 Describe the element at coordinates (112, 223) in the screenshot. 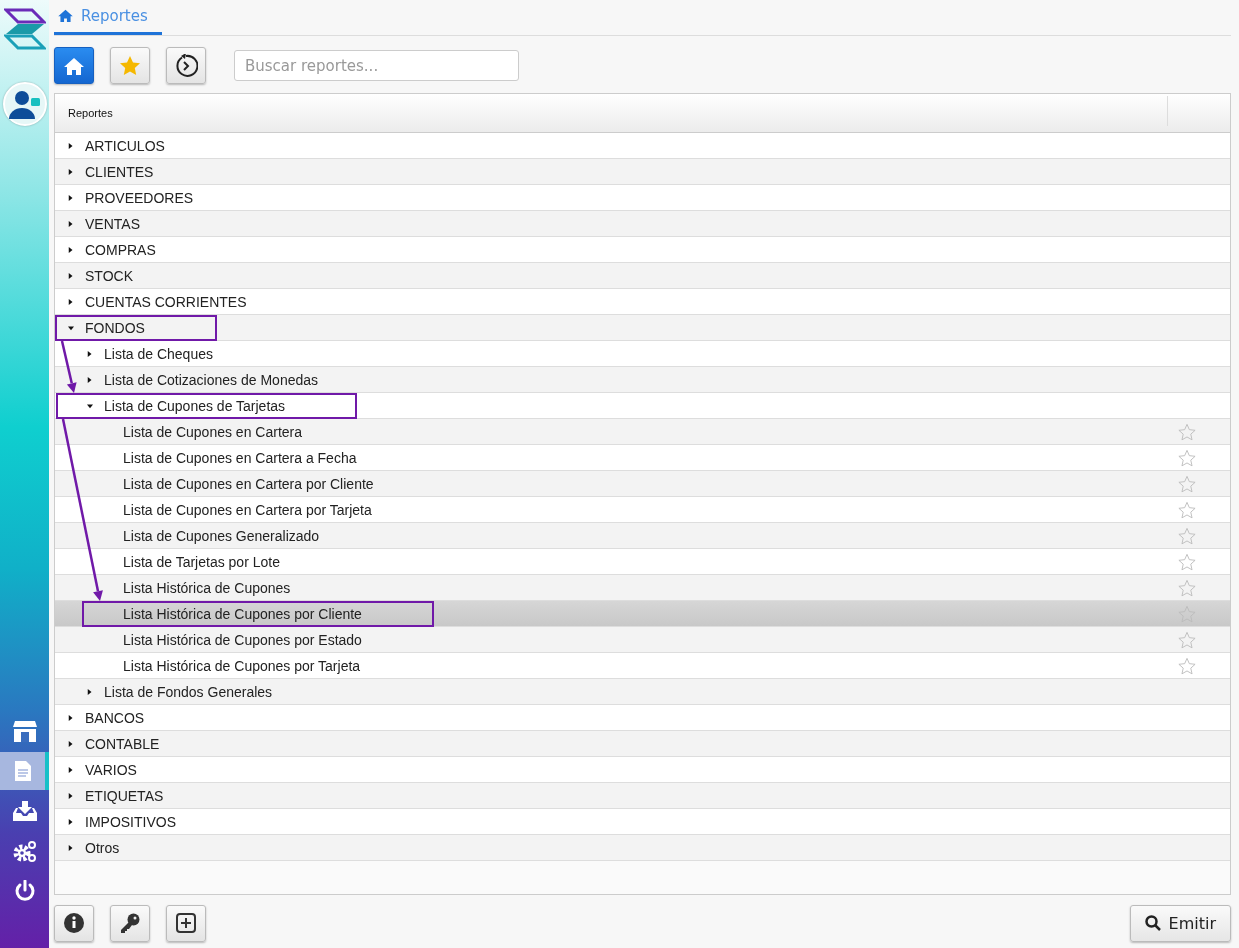

I see `tree-item-label: VENTAS` at that location.